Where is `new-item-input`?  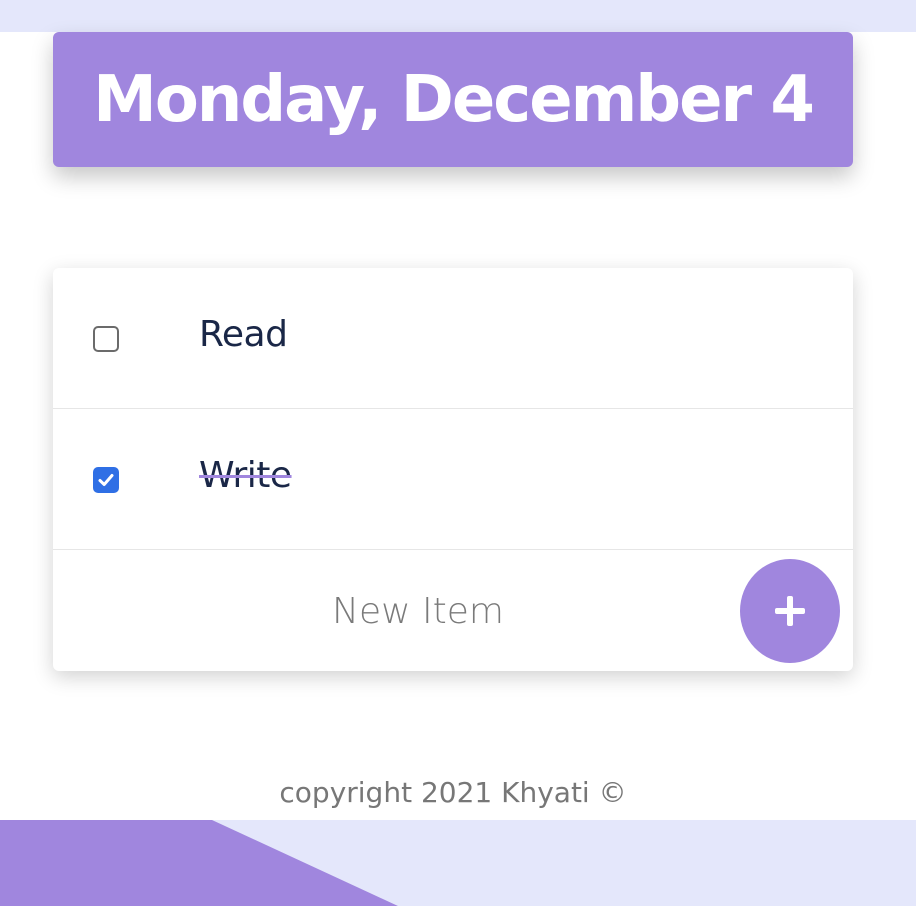
new-item-input is located at coordinates (418, 611).